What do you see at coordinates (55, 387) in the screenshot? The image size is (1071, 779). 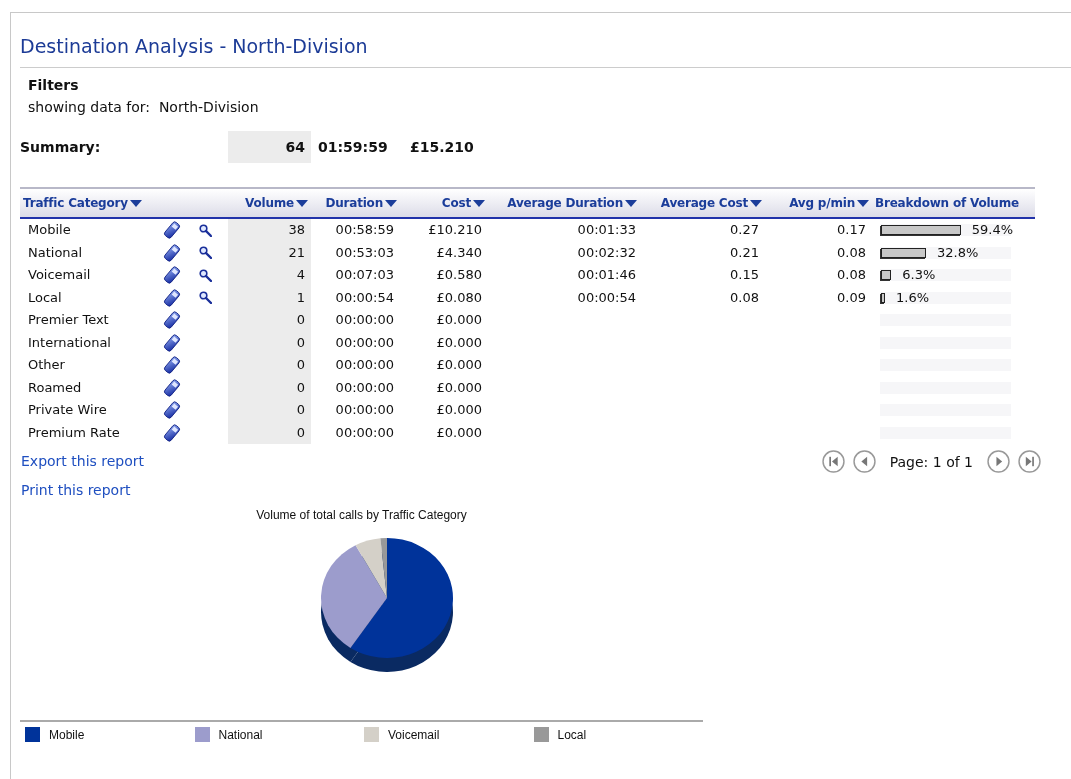 I see `category-cell-text: Roamed` at bounding box center [55, 387].